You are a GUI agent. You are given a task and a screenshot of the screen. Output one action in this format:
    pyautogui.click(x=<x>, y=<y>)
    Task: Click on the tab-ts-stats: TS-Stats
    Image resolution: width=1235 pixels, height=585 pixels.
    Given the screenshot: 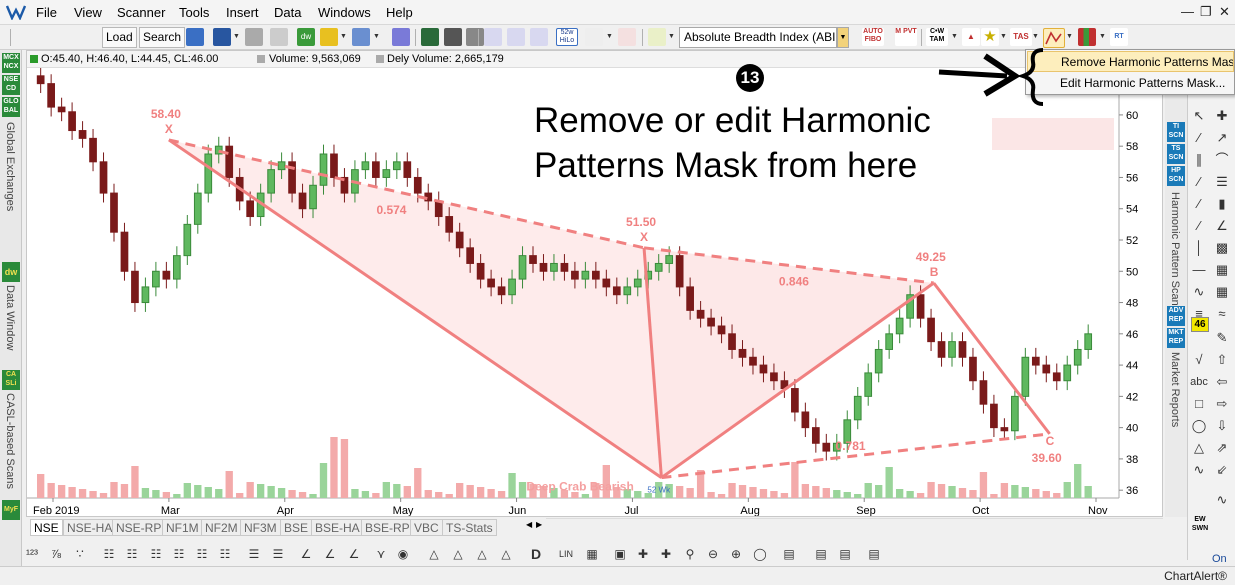 What is the action you would take?
    pyautogui.click(x=469, y=527)
    